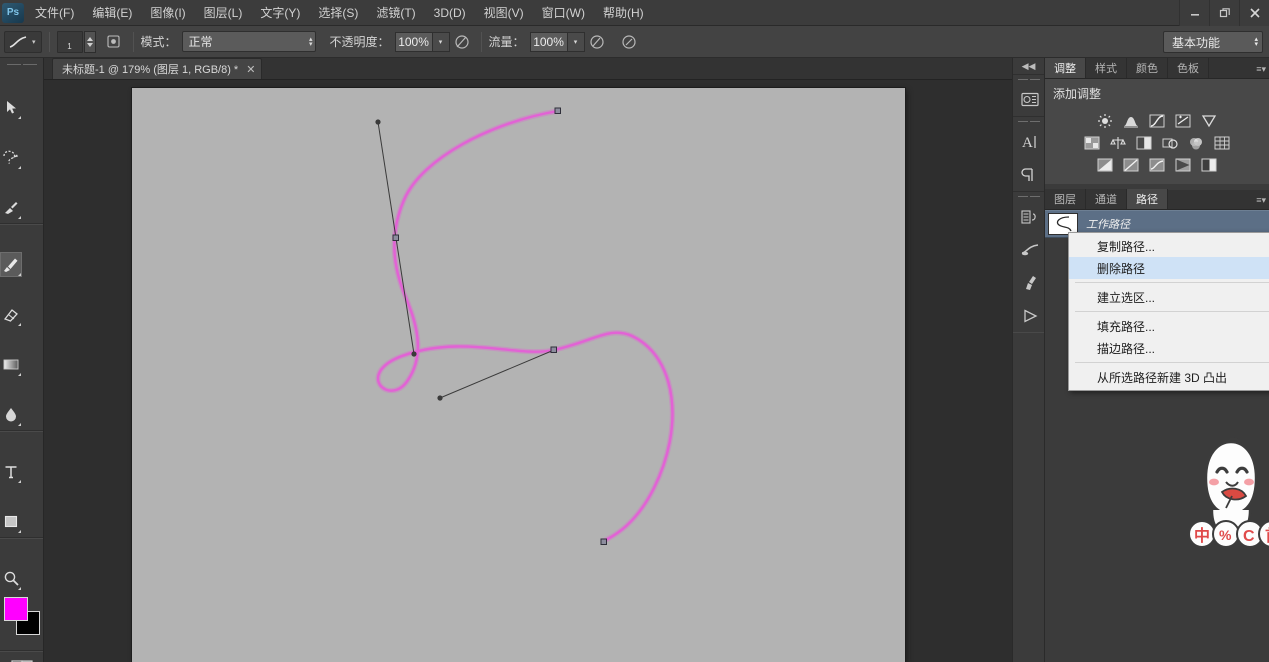 This screenshot has height=662, width=1269. What do you see at coordinates (450, 13) in the screenshot?
I see `menu-3d: 3D(D)` at bounding box center [450, 13].